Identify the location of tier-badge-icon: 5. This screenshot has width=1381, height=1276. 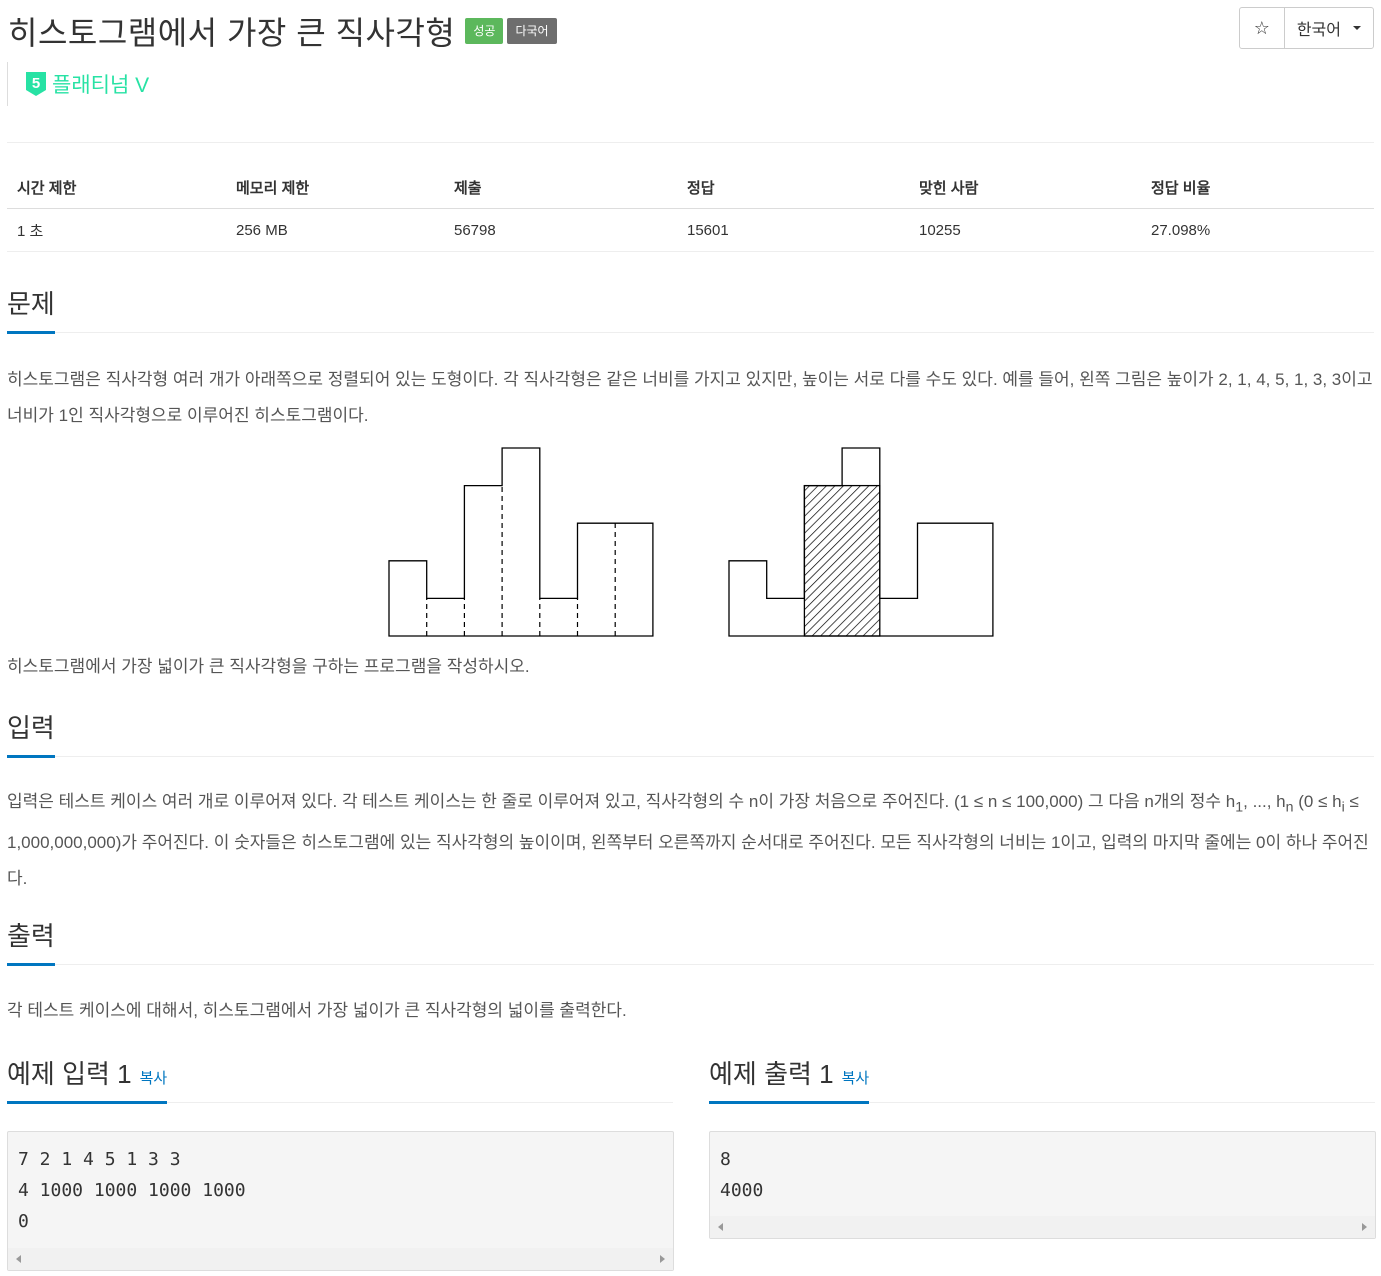
(36, 84).